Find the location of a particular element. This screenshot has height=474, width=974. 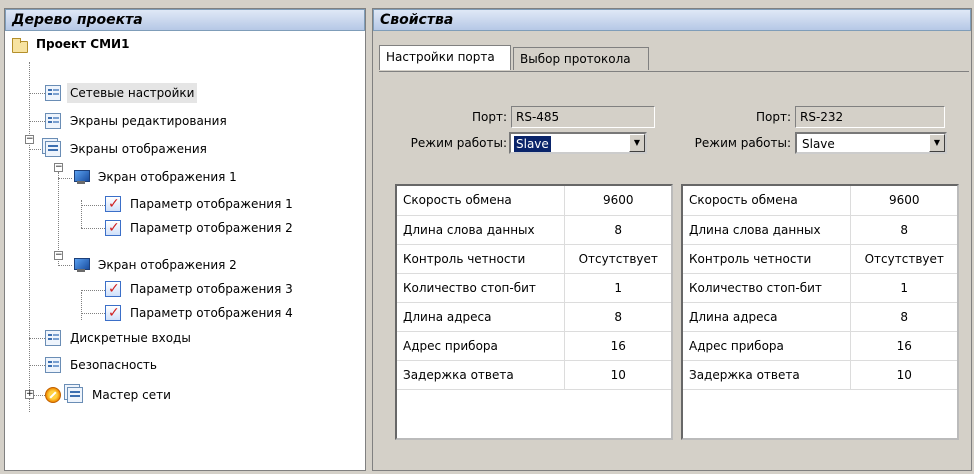

tree-item-param-3: Параметр отображения 3 is located at coordinates (200, 289).